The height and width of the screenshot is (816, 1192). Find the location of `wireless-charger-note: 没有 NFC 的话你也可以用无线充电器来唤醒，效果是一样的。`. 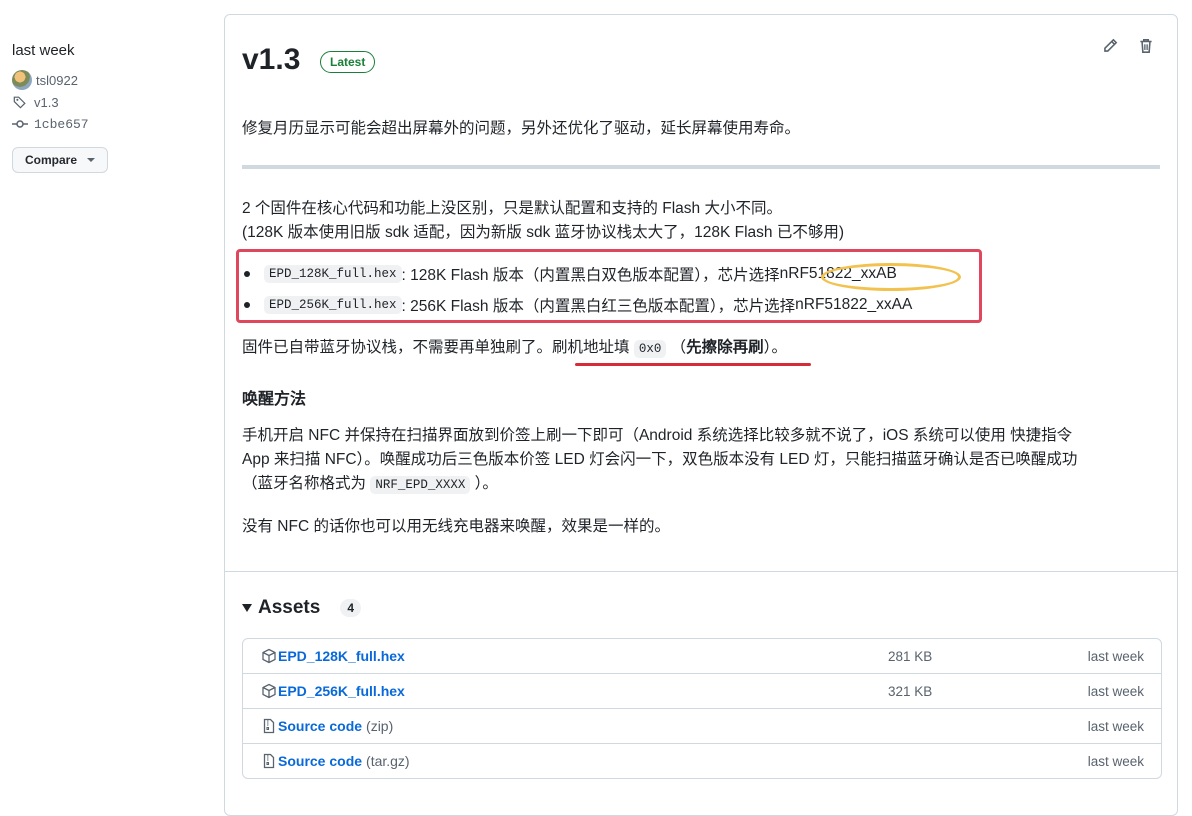

wireless-charger-note: 没有 NFC 的话你也可以用无线充电器来唤醒，效果是一样的。 is located at coordinates (456, 526).